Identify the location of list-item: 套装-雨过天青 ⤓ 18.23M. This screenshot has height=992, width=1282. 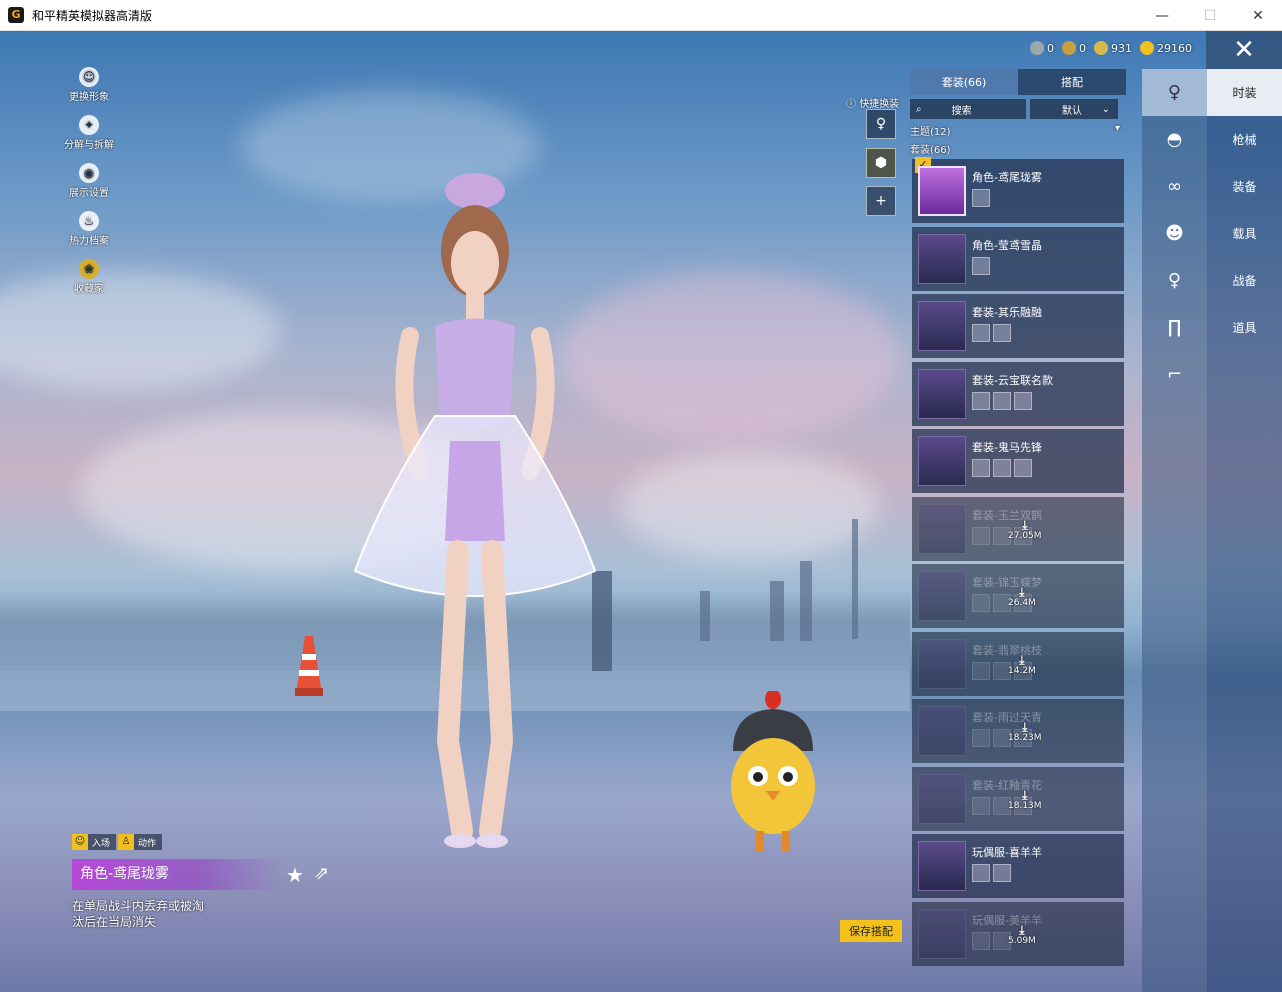
(1018, 731).